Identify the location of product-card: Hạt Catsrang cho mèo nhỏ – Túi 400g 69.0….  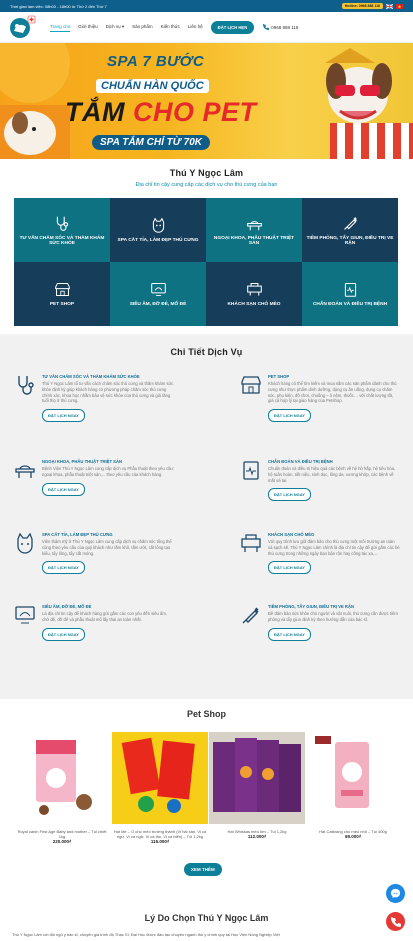
(353, 789).